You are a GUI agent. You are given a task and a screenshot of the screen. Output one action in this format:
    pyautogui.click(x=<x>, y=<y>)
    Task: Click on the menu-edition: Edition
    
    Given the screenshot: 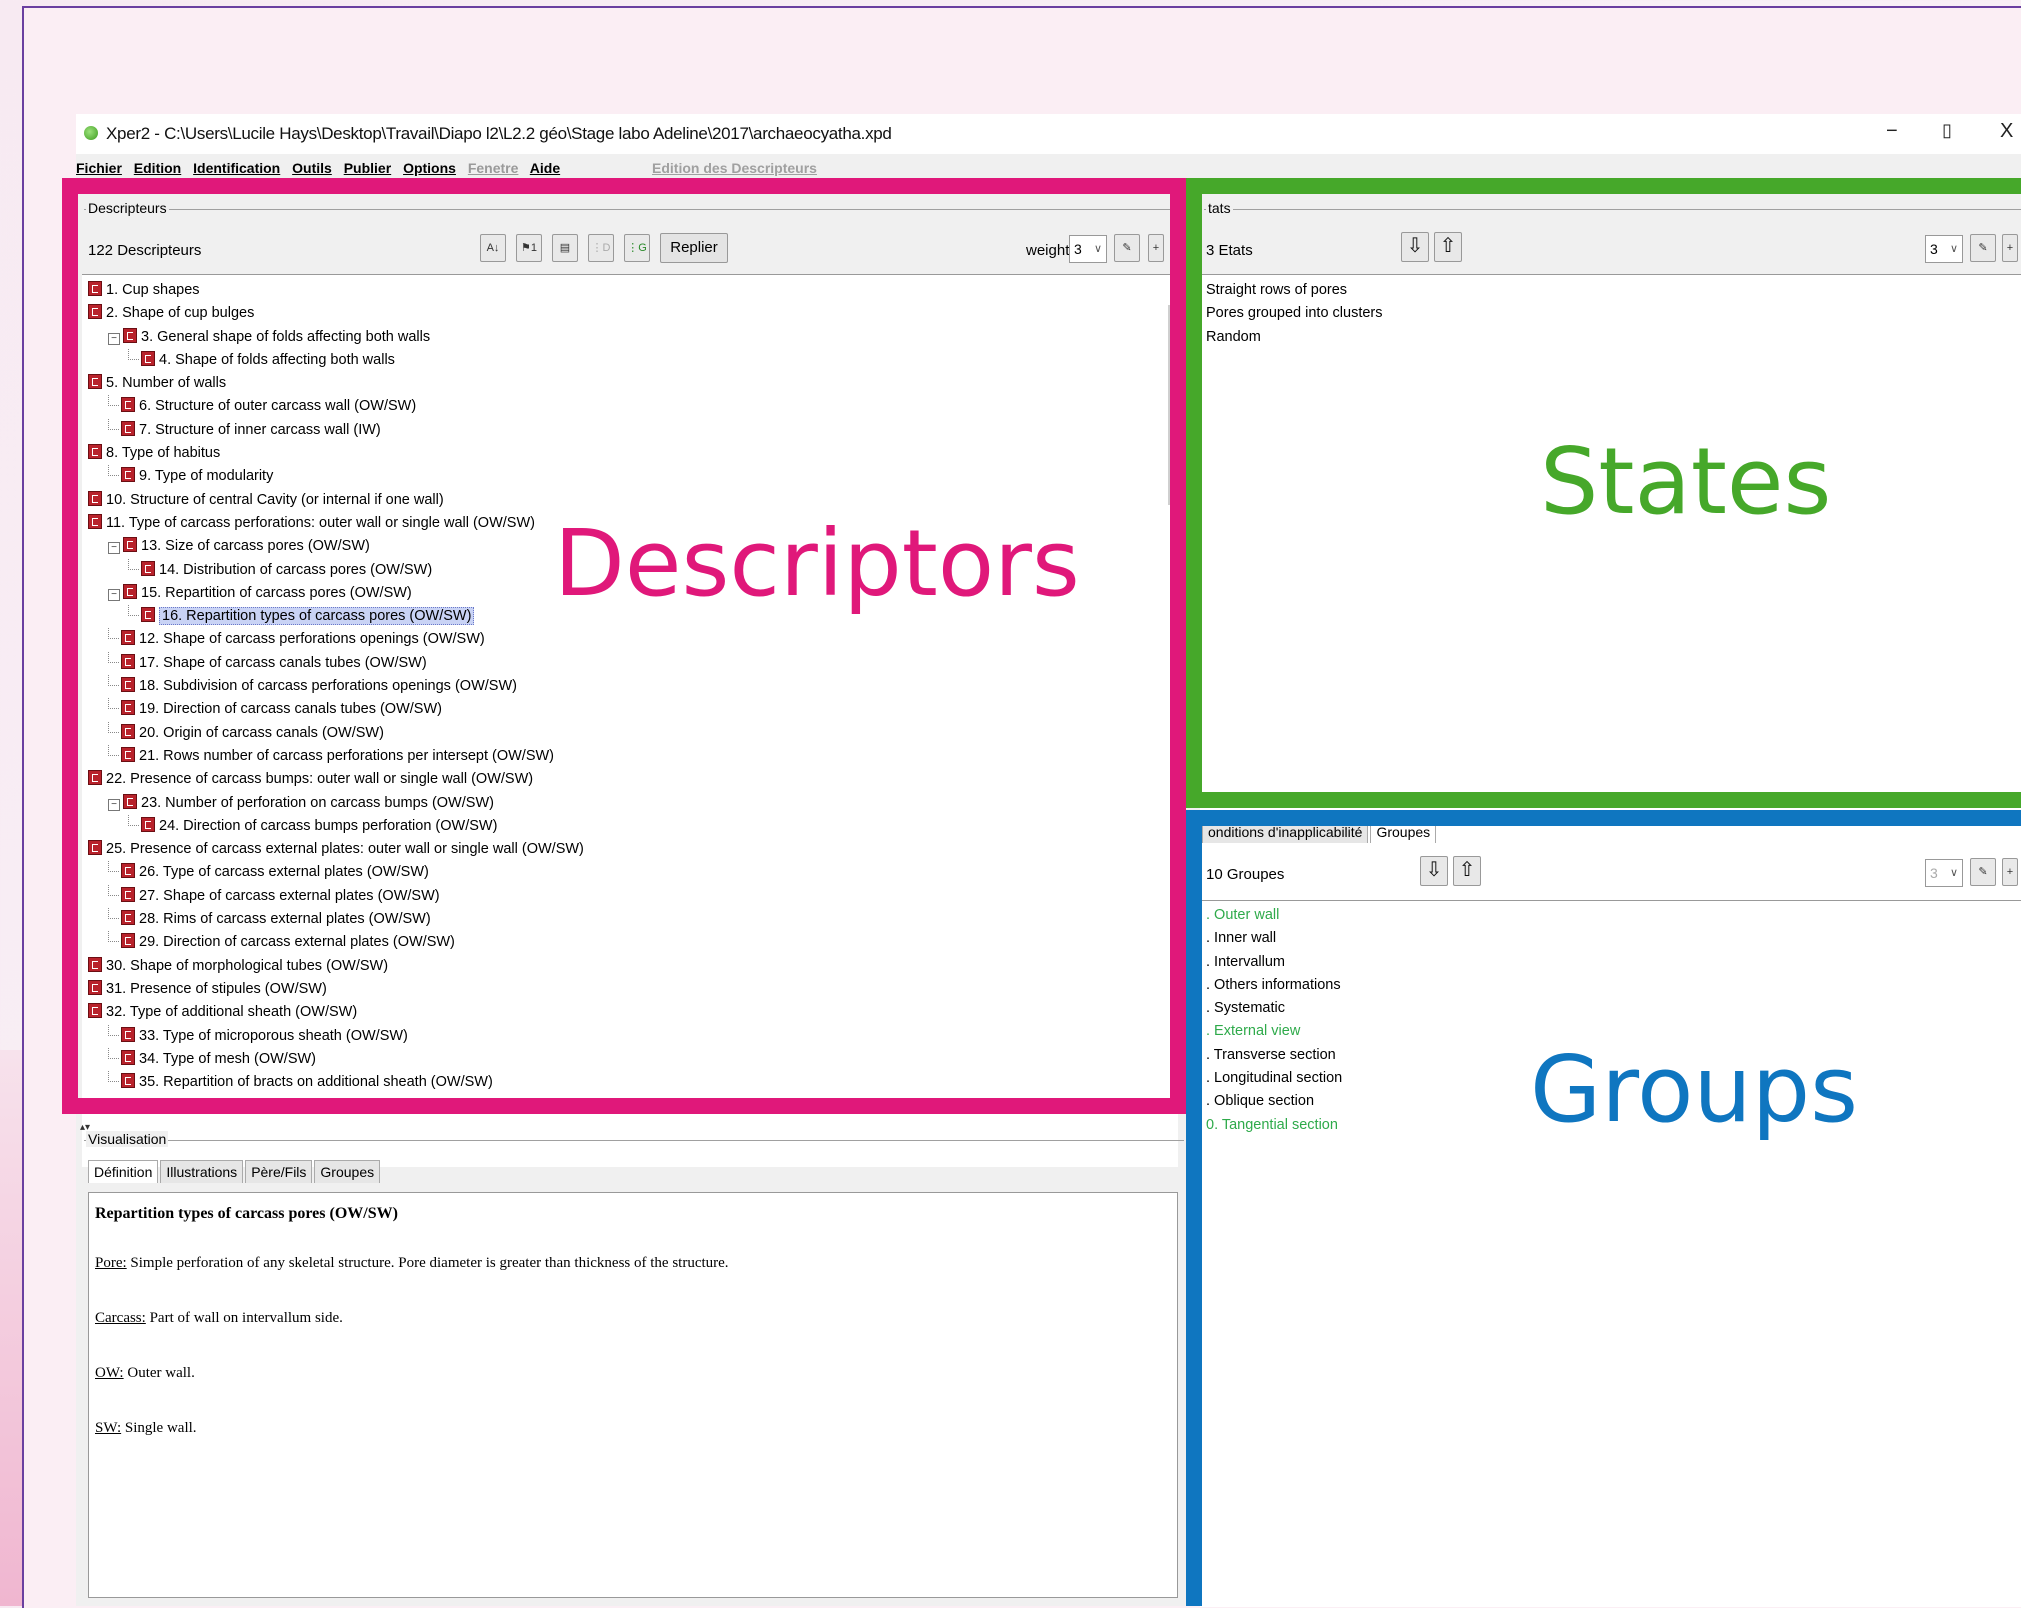 What is the action you would take?
    pyautogui.click(x=157, y=168)
    